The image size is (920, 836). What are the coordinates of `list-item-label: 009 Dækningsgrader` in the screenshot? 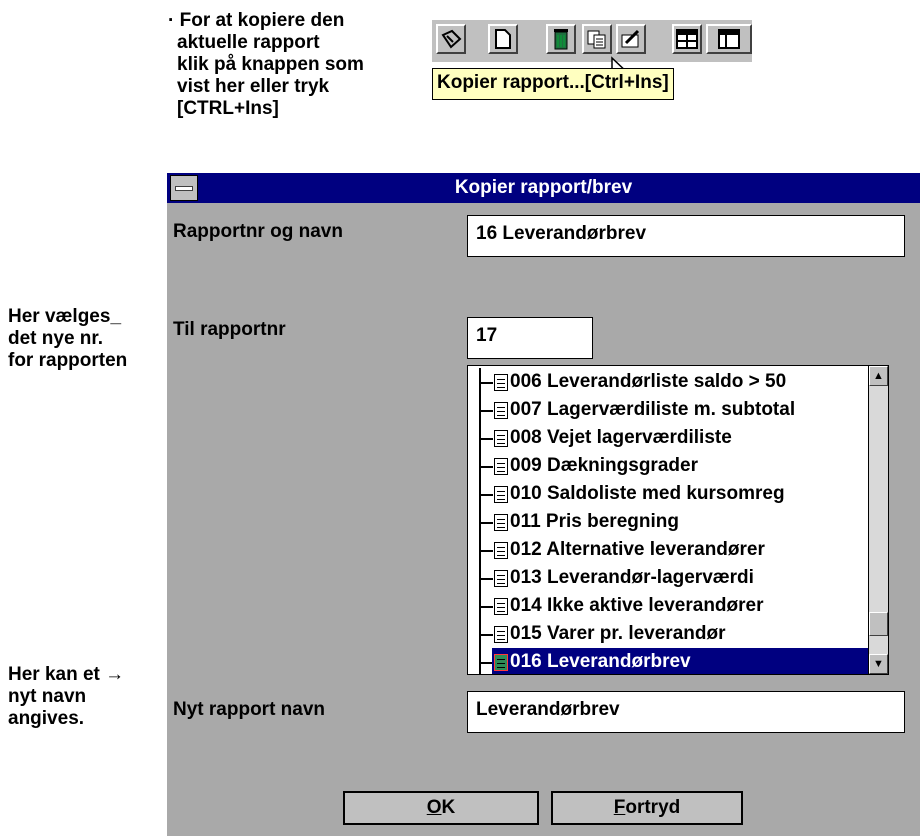 It's located at (604, 465).